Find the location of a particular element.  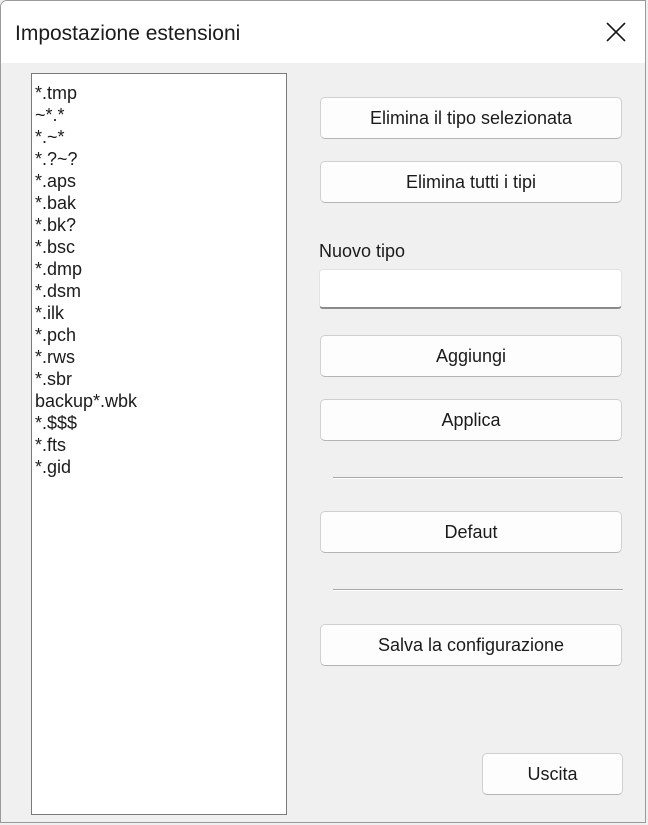

list-item: *.aps is located at coordinates (160, 181).